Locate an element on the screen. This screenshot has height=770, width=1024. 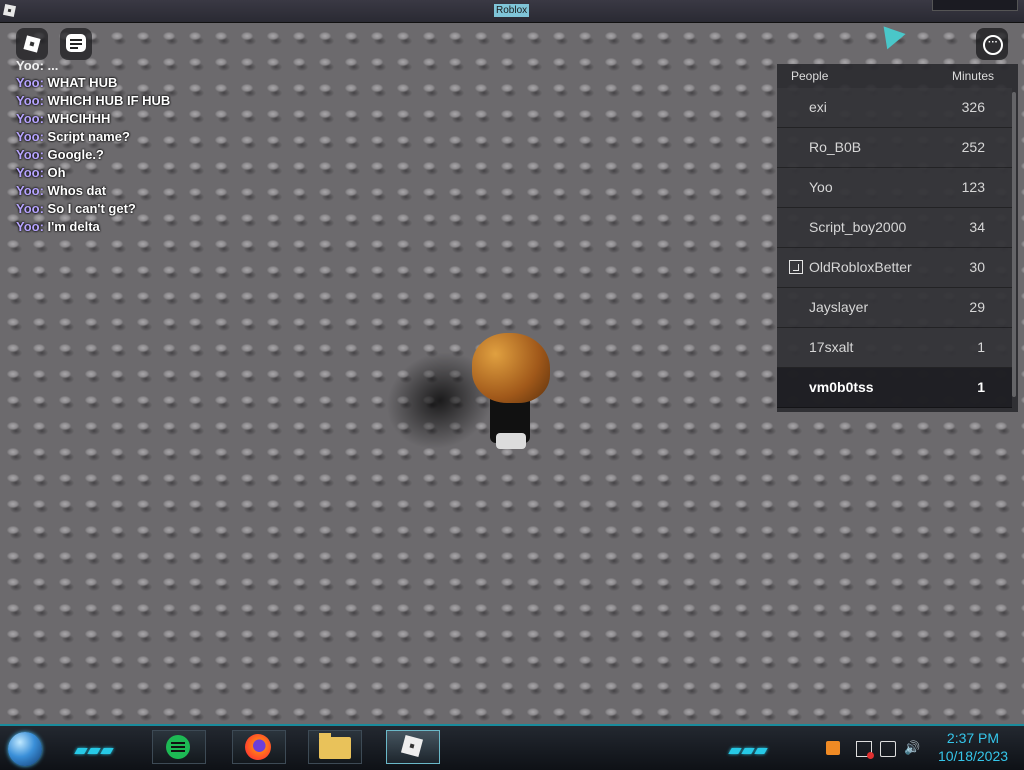
roblox-icon is located at coordinates (412, 746).